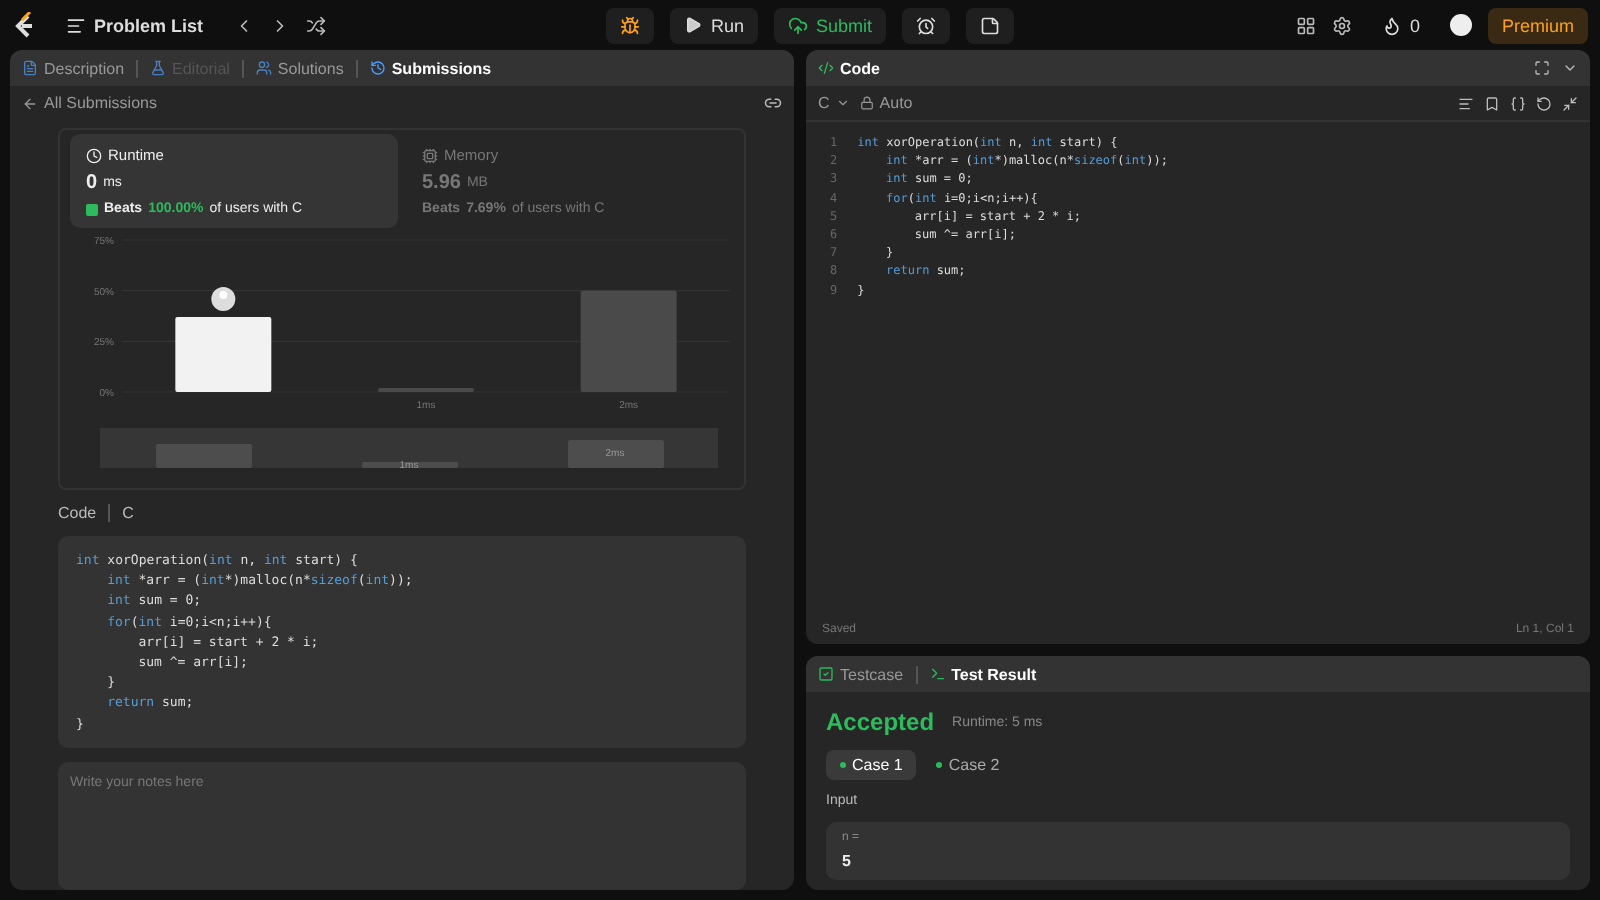 Image resolution: width=1600 pixels, height=900 pixels. Describe the element at coordinates (1570, 68) in the screenshot. I see `collapse-button` at that location.